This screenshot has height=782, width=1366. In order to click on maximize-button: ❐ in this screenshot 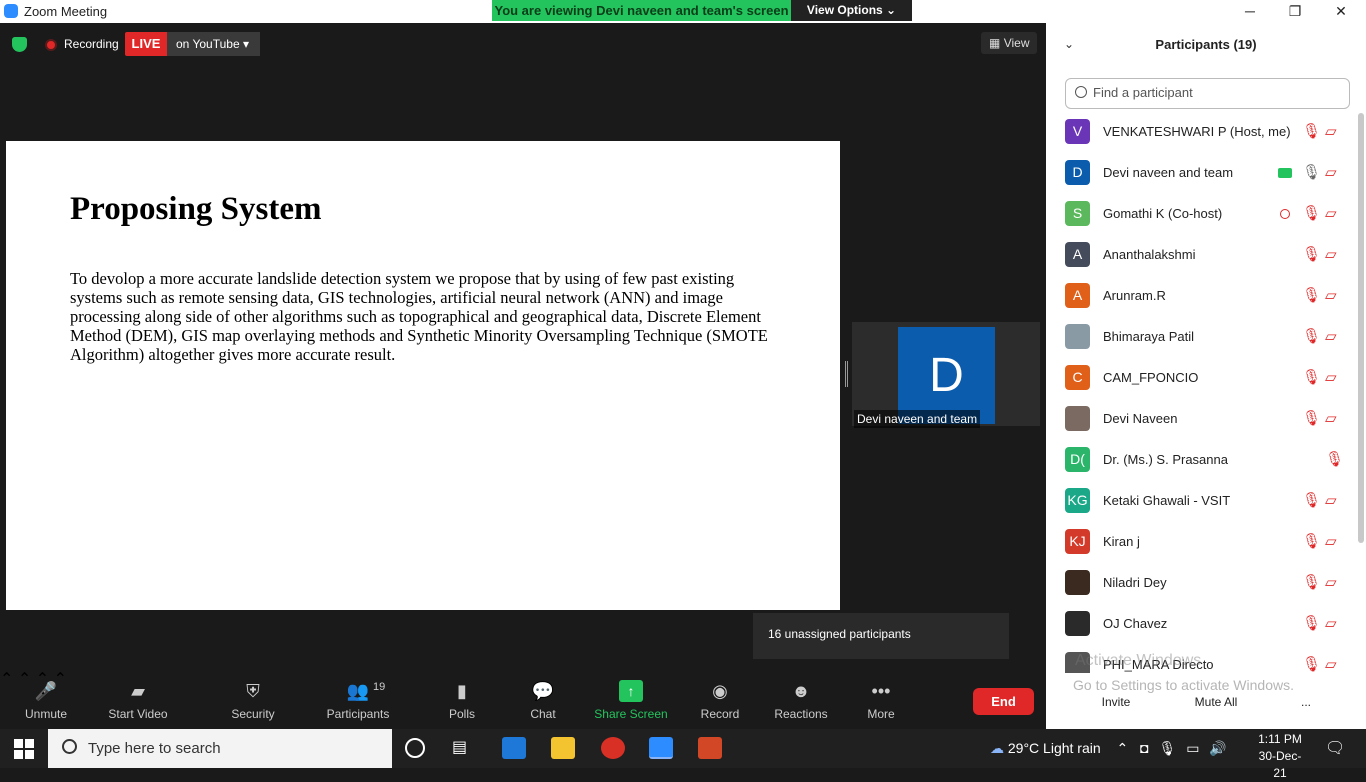, I will do `click(1295, 11)`.